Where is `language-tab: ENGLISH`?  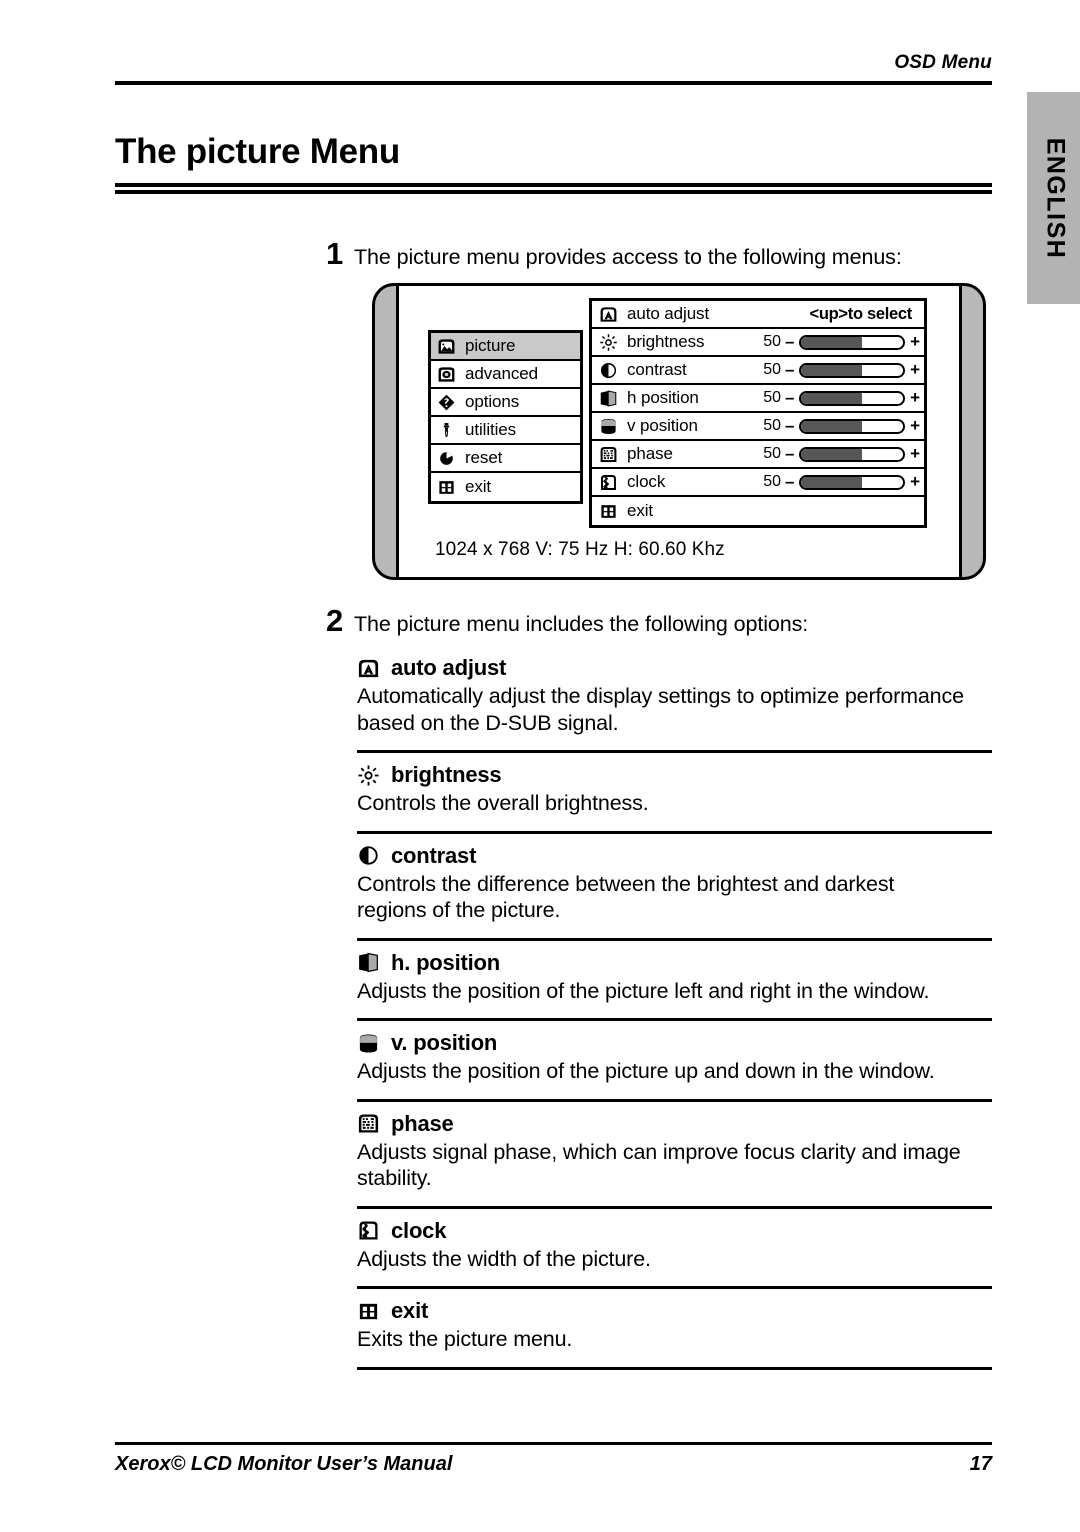 language-tab: ENGLISH is located at coordinates (1053, 198).